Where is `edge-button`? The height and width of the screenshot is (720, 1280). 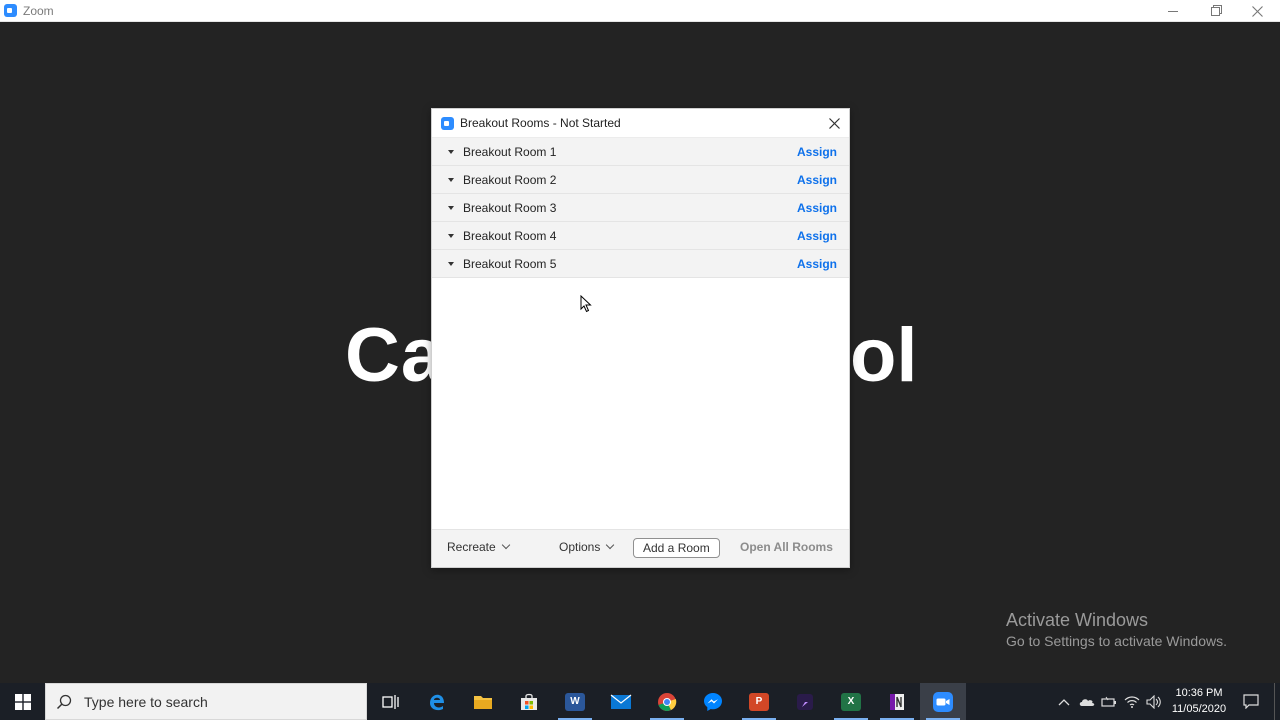
edge-button is located at coordinates (437, 701).